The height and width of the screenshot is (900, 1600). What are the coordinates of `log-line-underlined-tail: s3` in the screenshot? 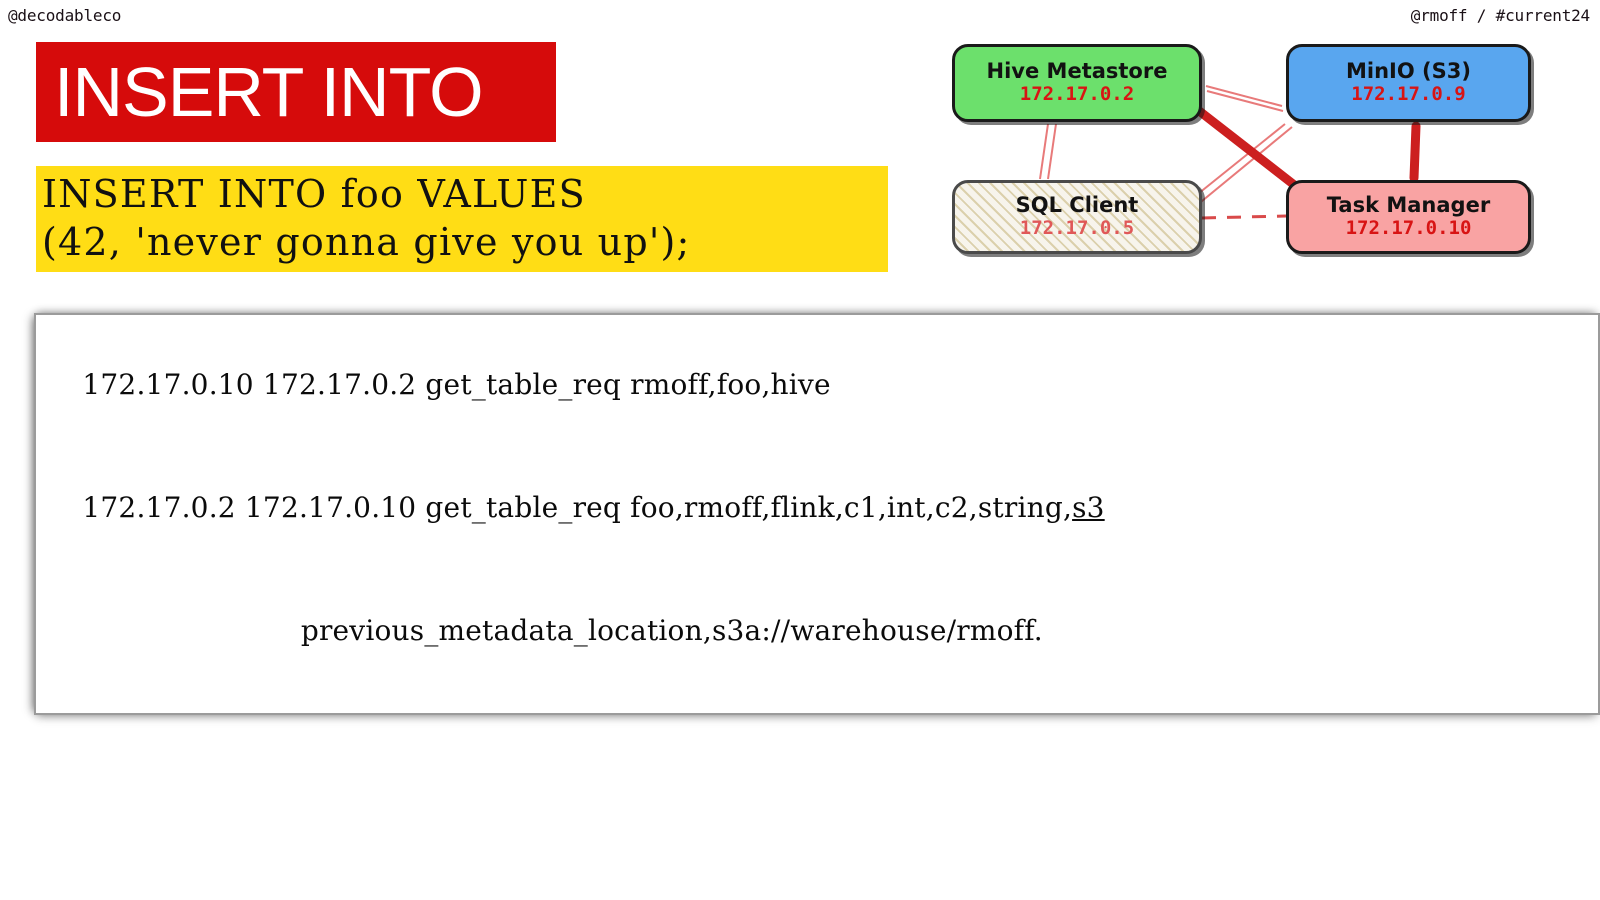 It's located at (1088, 507).